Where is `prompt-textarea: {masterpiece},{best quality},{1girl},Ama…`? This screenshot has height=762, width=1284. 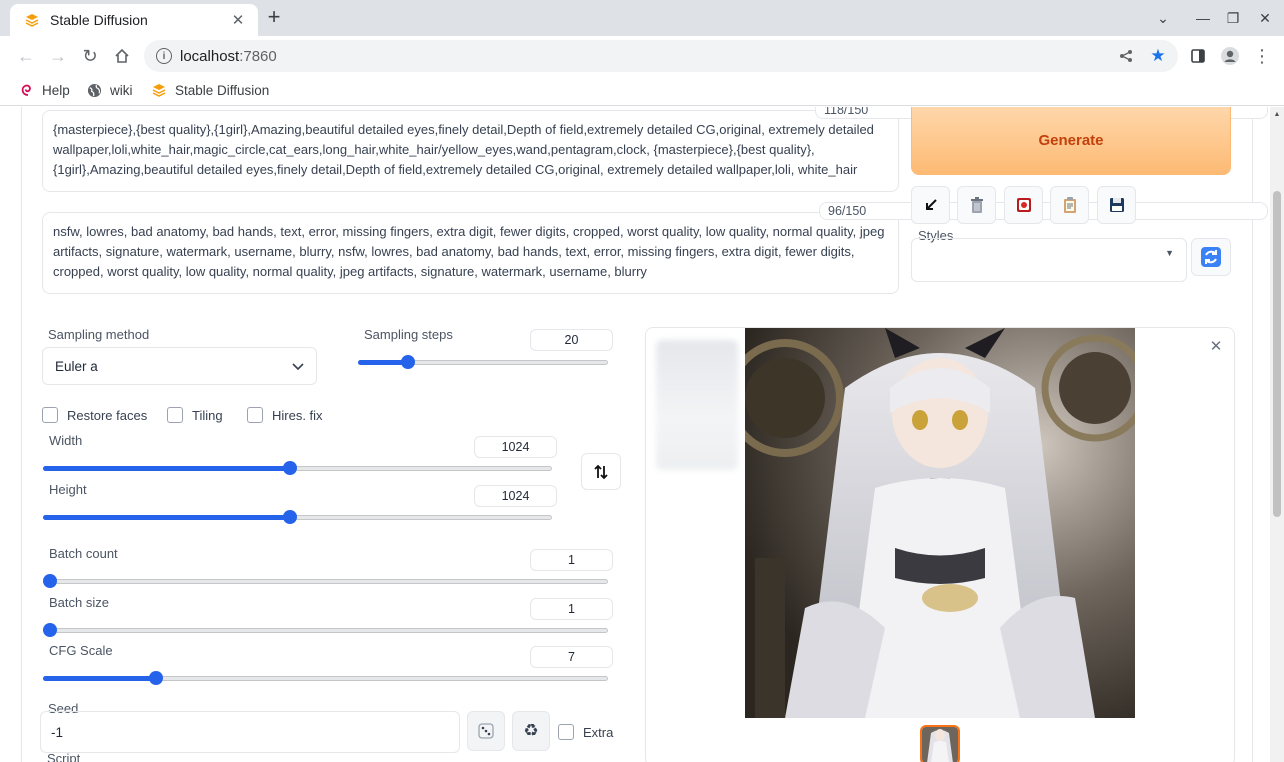
prompt-textarea: {masterpiece},{best quality},{1girl},Ama… is located at coordinates (470, 151).